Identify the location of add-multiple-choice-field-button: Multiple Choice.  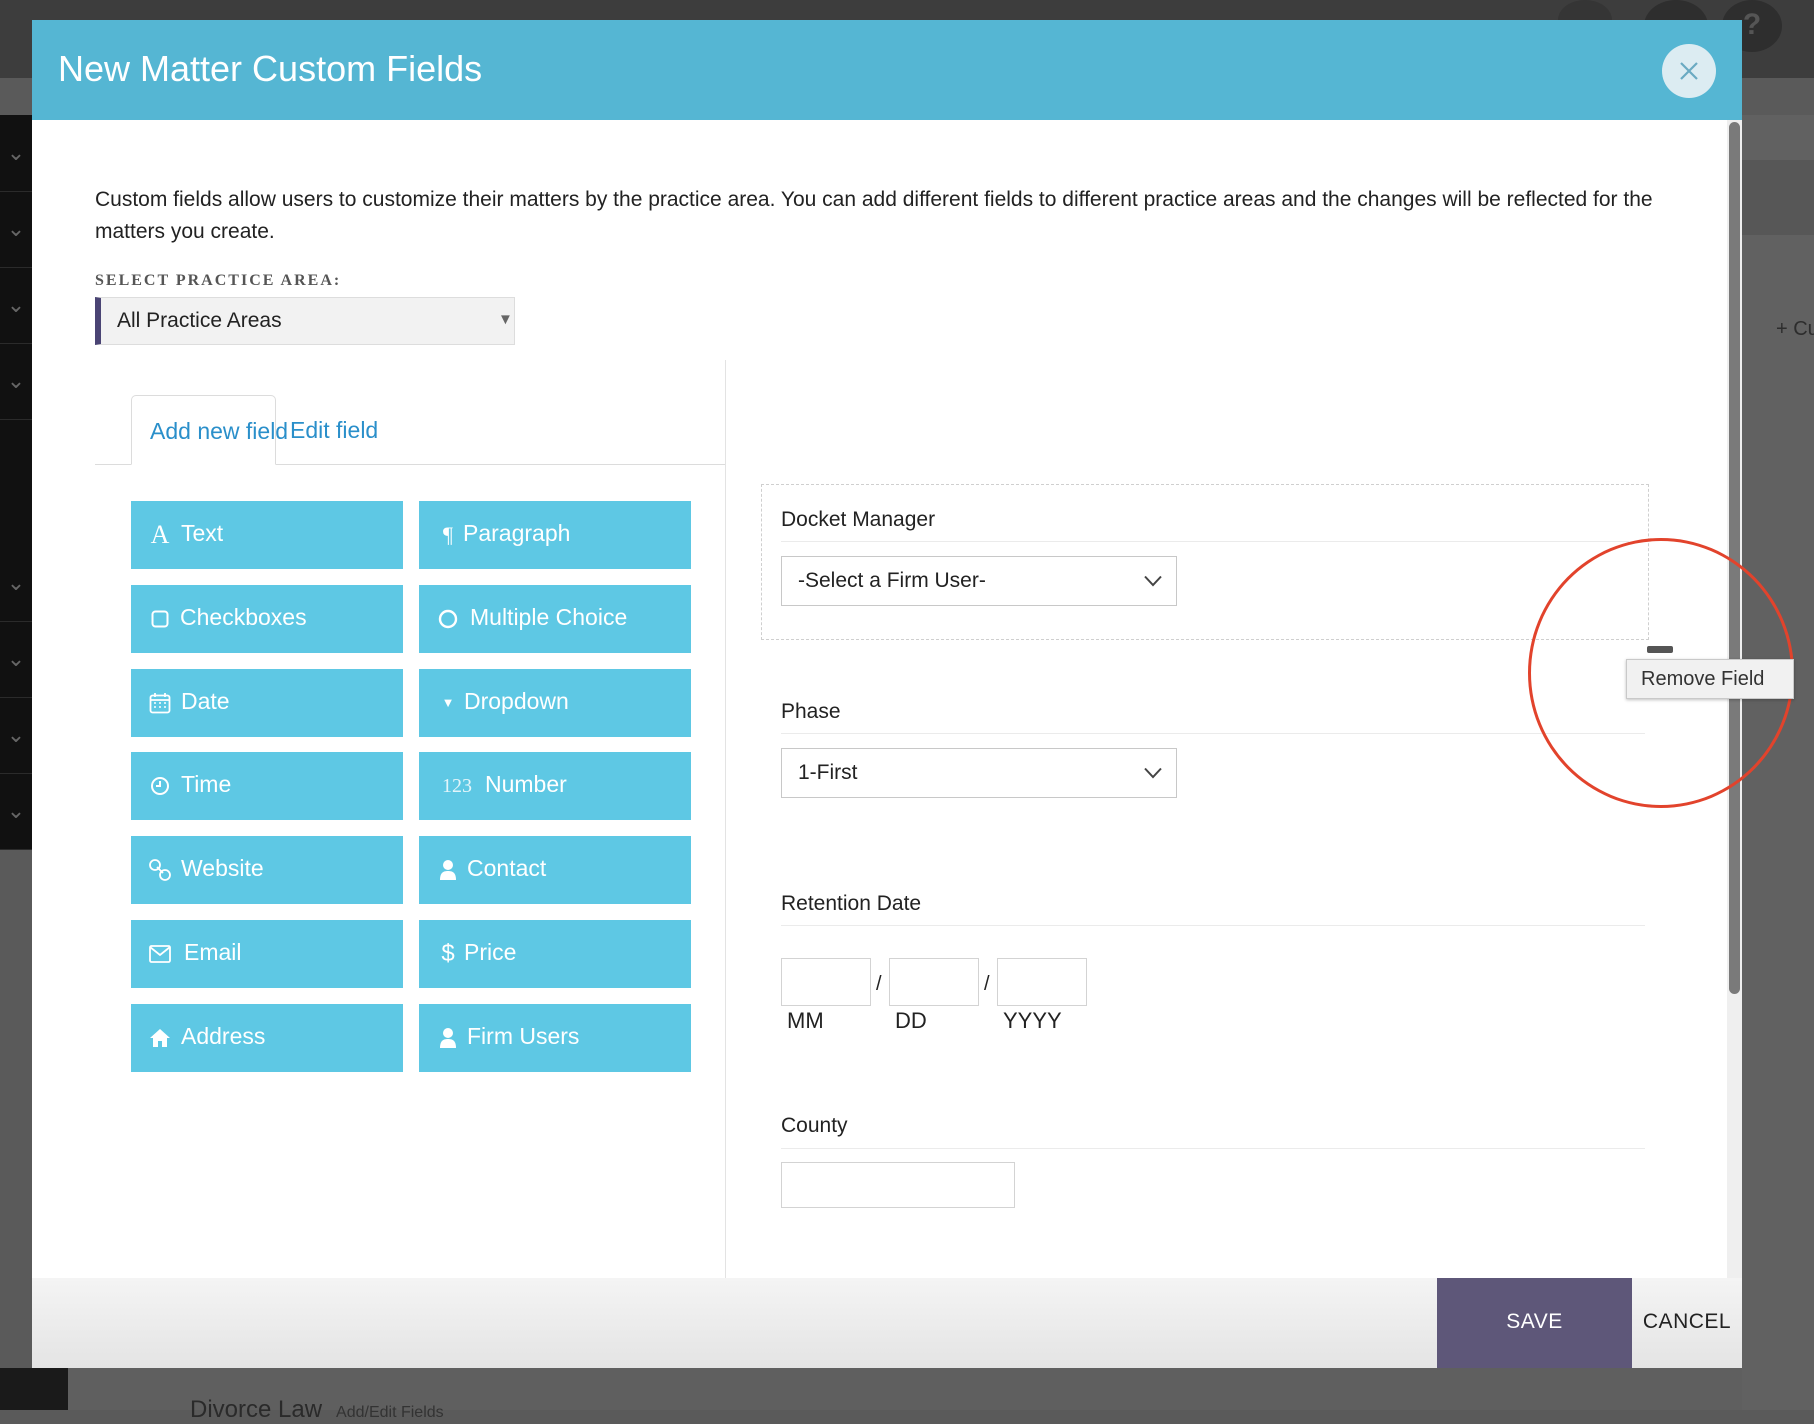
(555, 619).